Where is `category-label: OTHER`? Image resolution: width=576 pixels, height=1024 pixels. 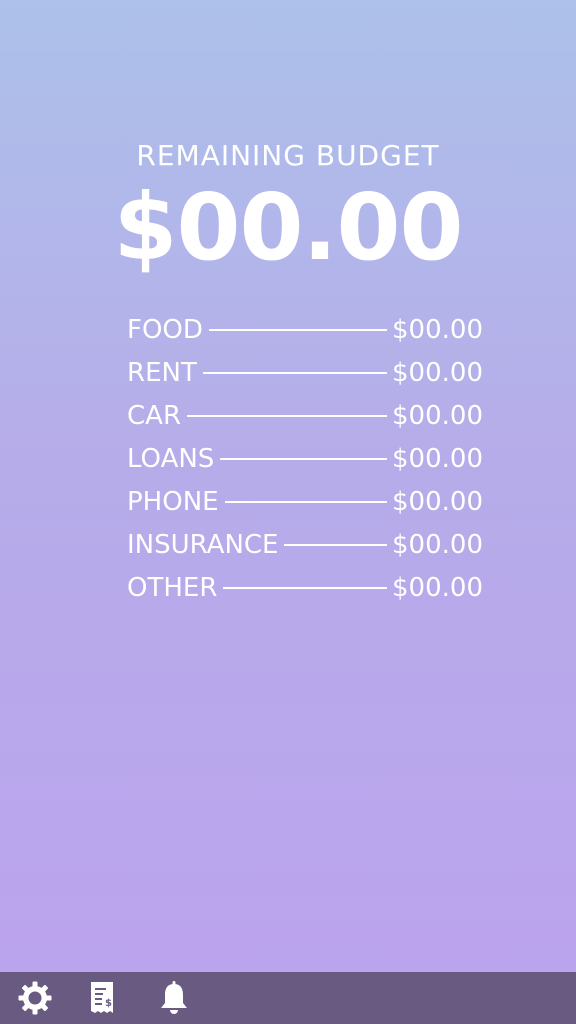
category-label: OTHER is located at coordinates (172, 587).